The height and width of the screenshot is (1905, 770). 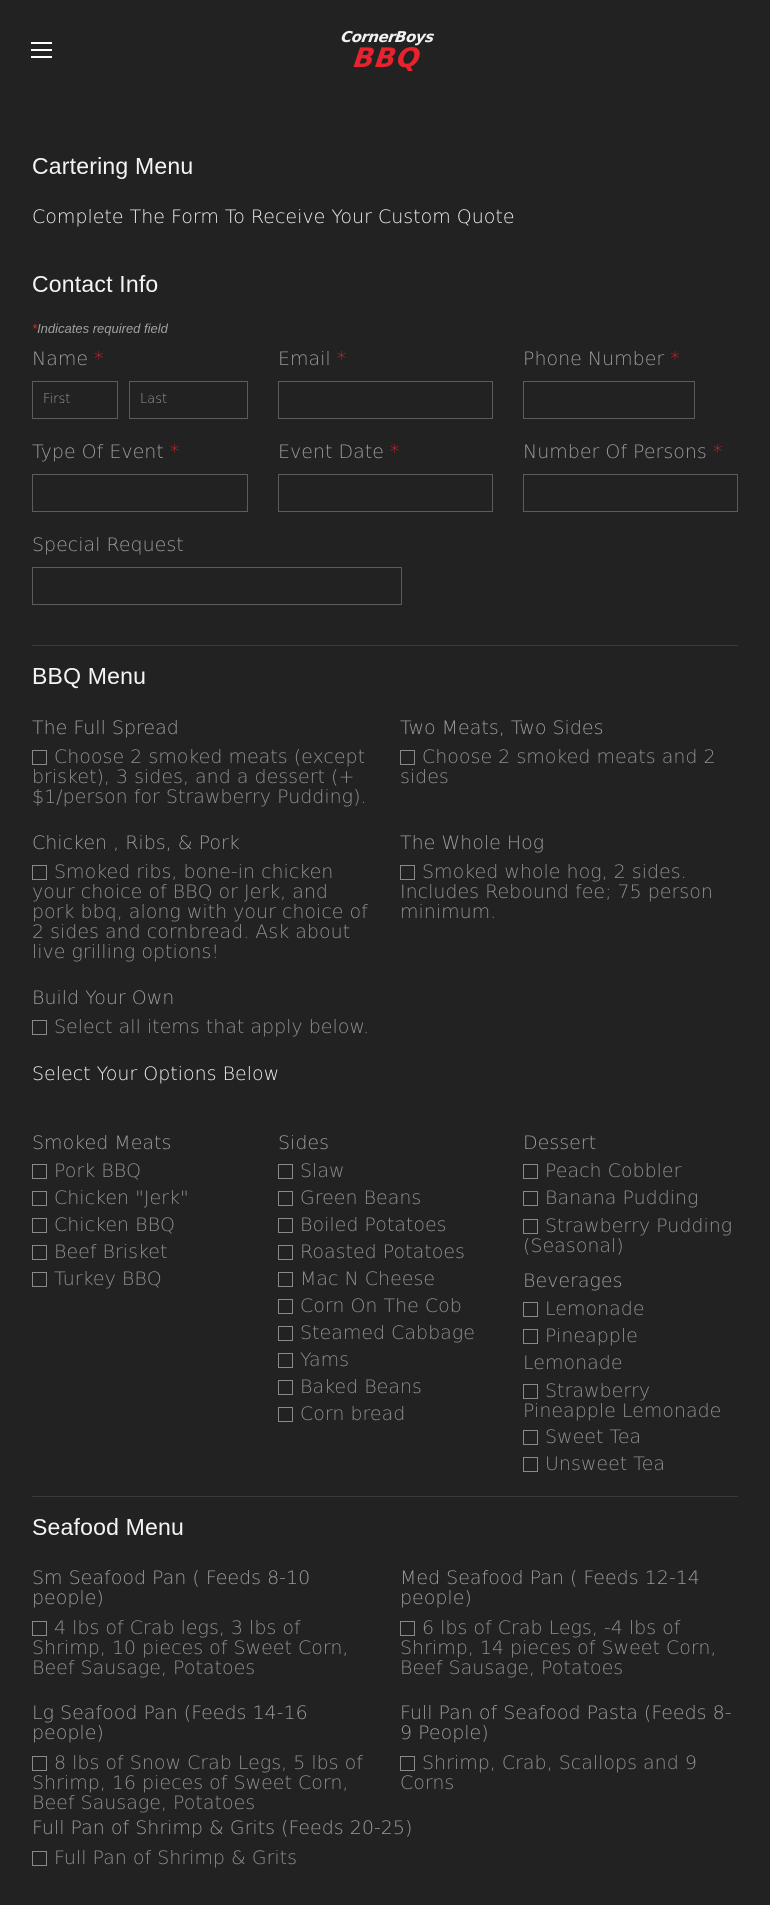 I want to click on page-title: Cartering Menu, so click(x=113, y=166).